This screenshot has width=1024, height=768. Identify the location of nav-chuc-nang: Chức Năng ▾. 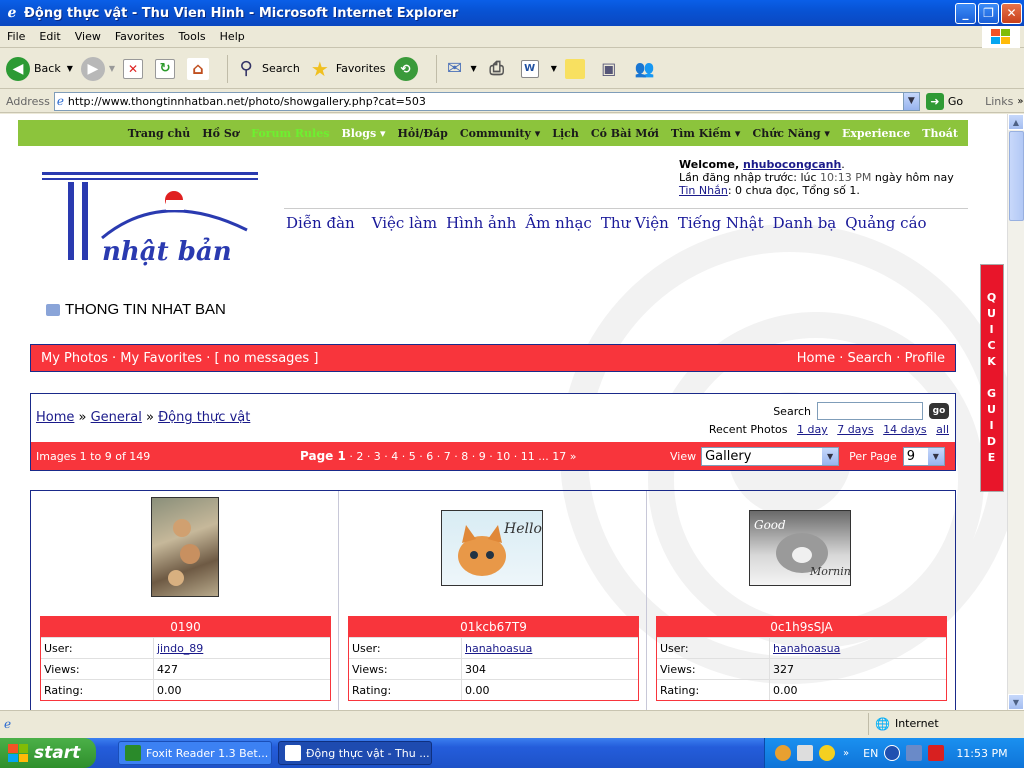
(791, 133).